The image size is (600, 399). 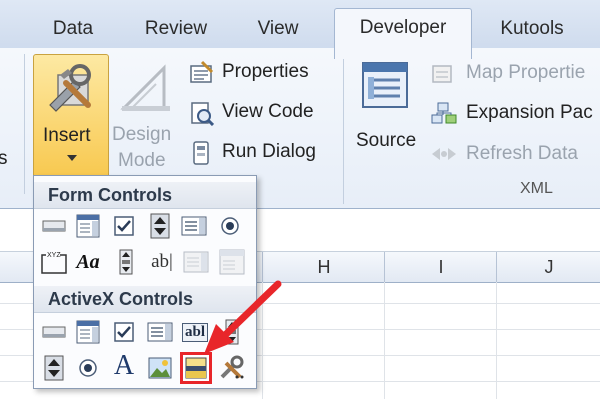 I want to click on scroll-bar-icon, so click(x=126, y=262).